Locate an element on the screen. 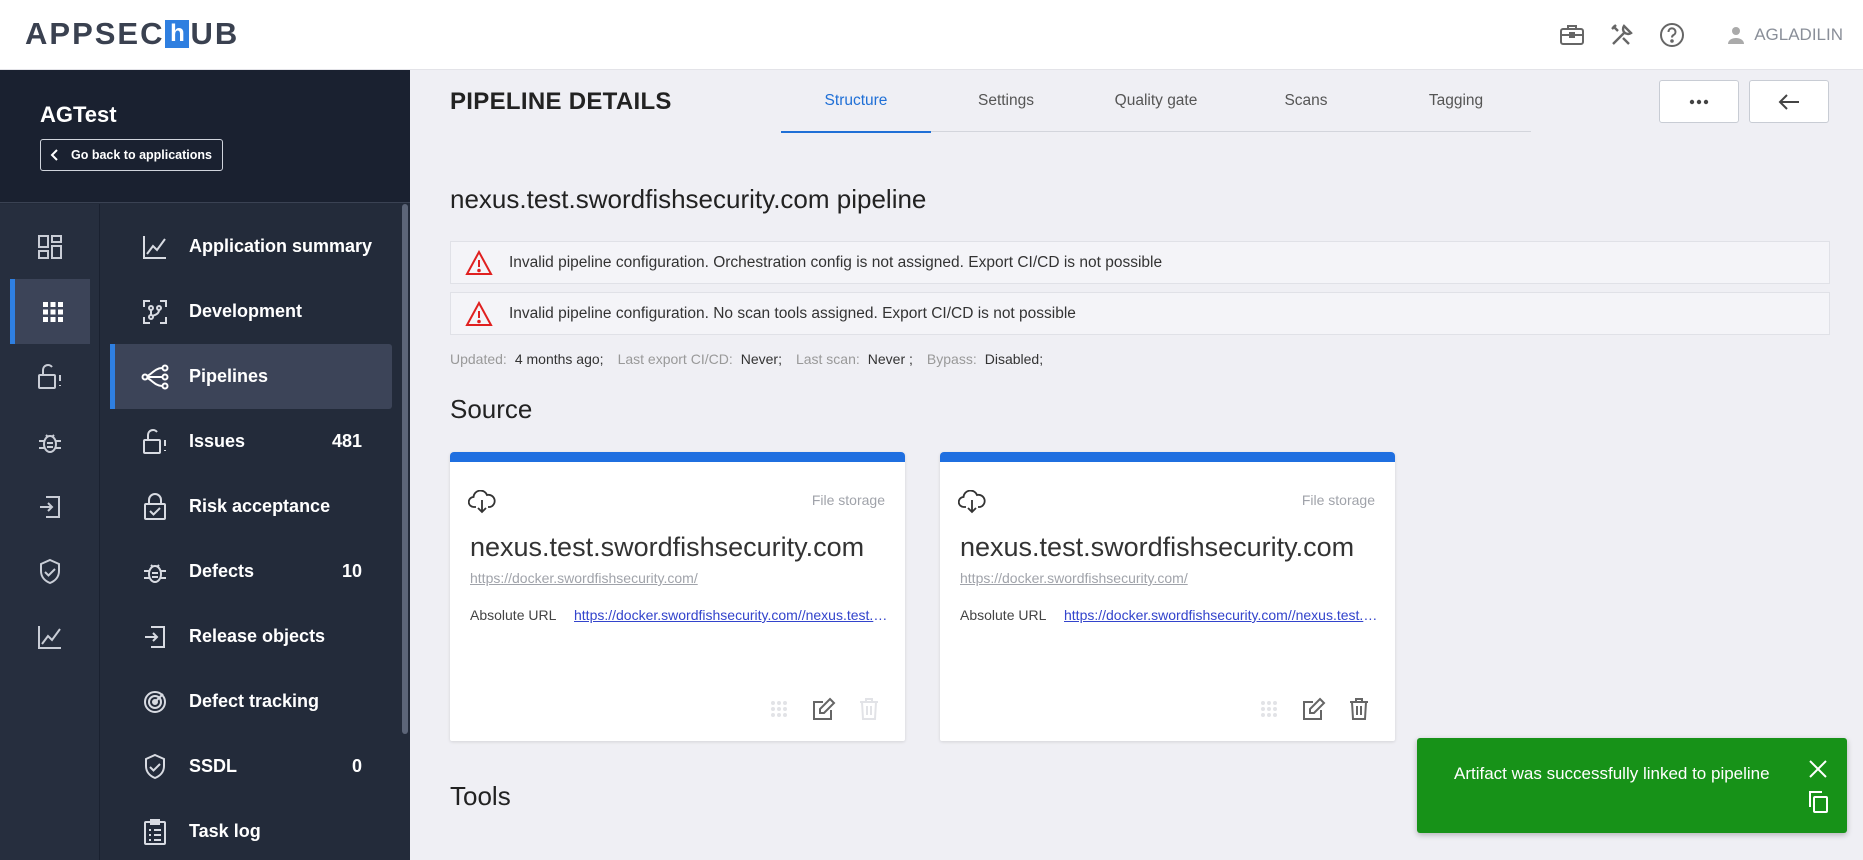 The image size is (1863, 860). sidebar-item-label: Defect tracking is located at coordinates (254, 701).